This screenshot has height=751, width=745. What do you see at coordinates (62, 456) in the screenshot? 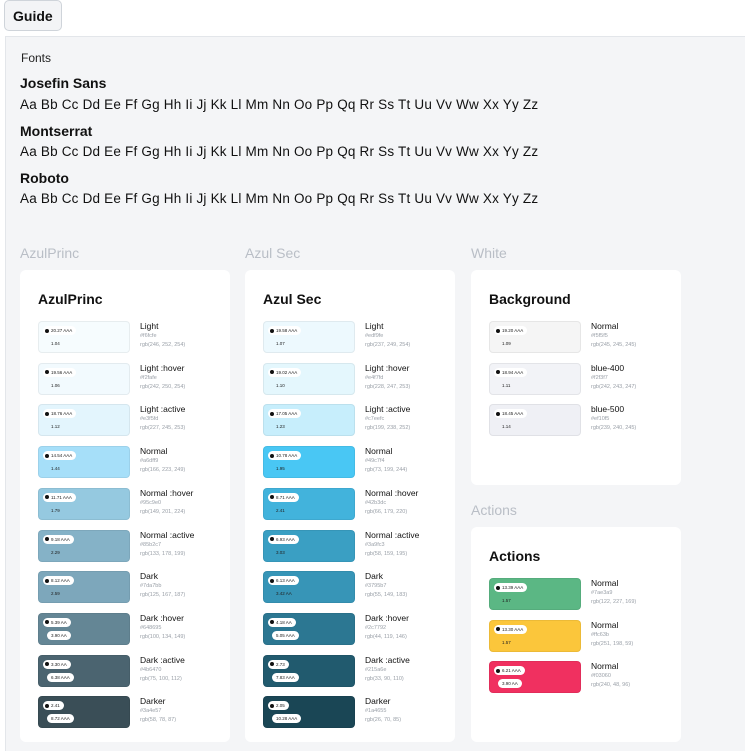
I see `contrast-value: 14.54 AAA` at bounding box center [62, 456].